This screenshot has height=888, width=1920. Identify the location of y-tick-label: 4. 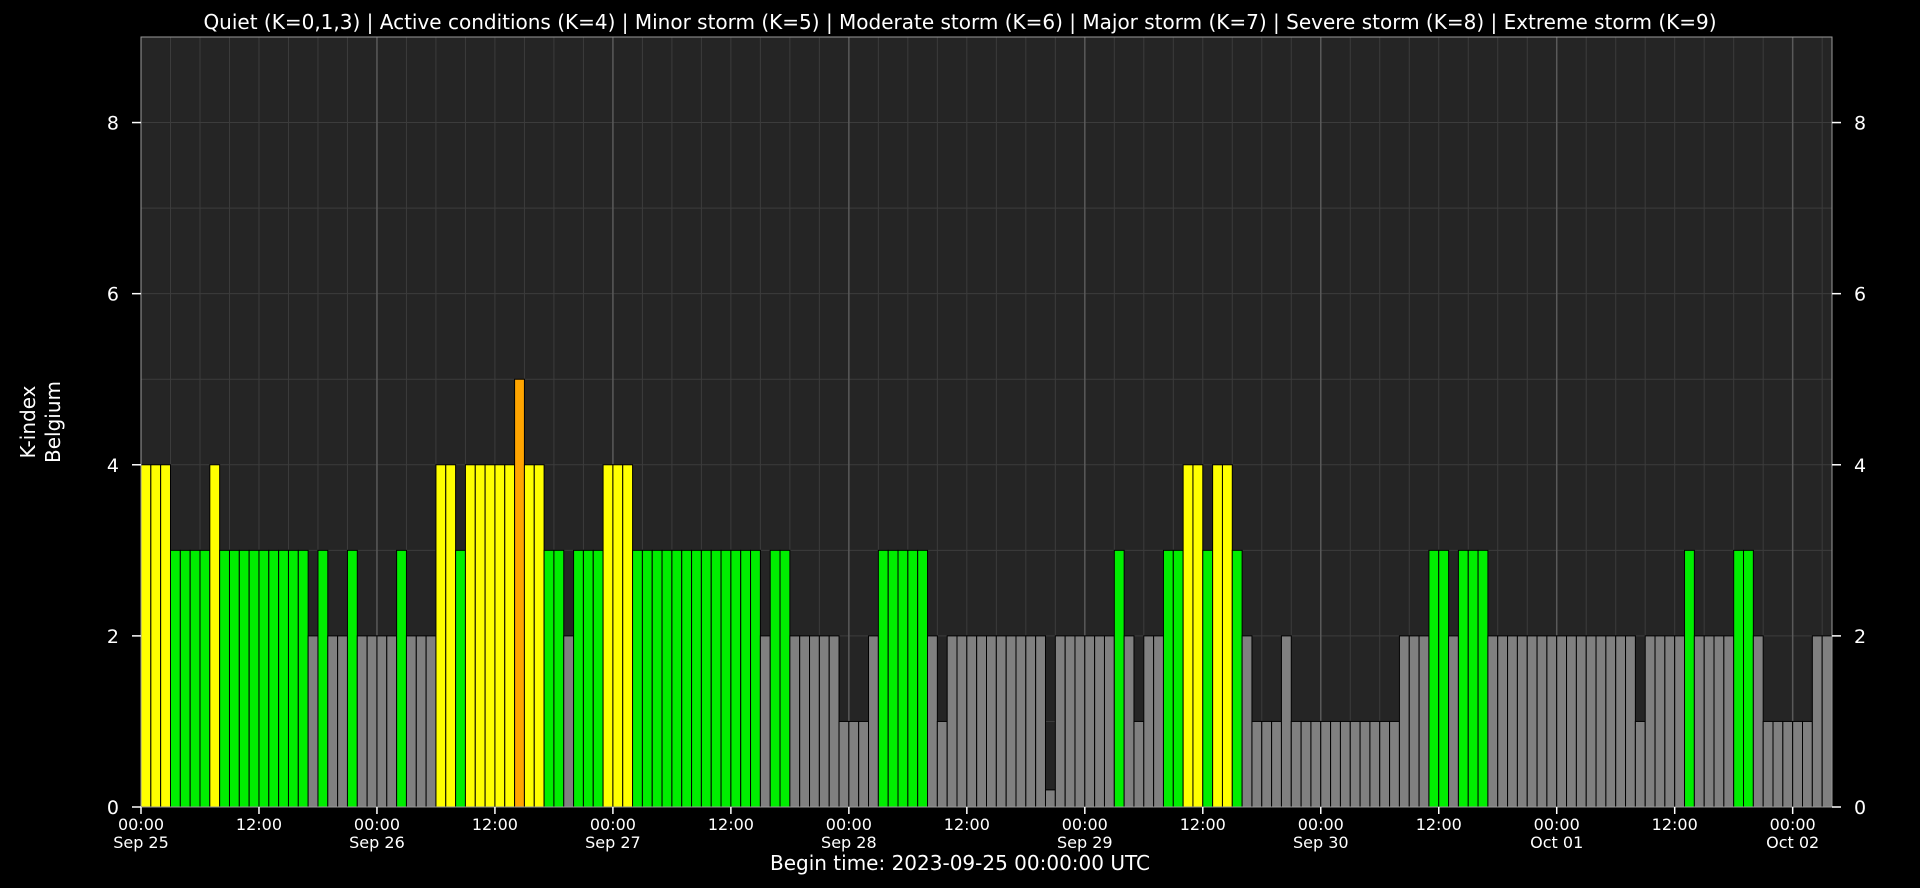
(113, 466).